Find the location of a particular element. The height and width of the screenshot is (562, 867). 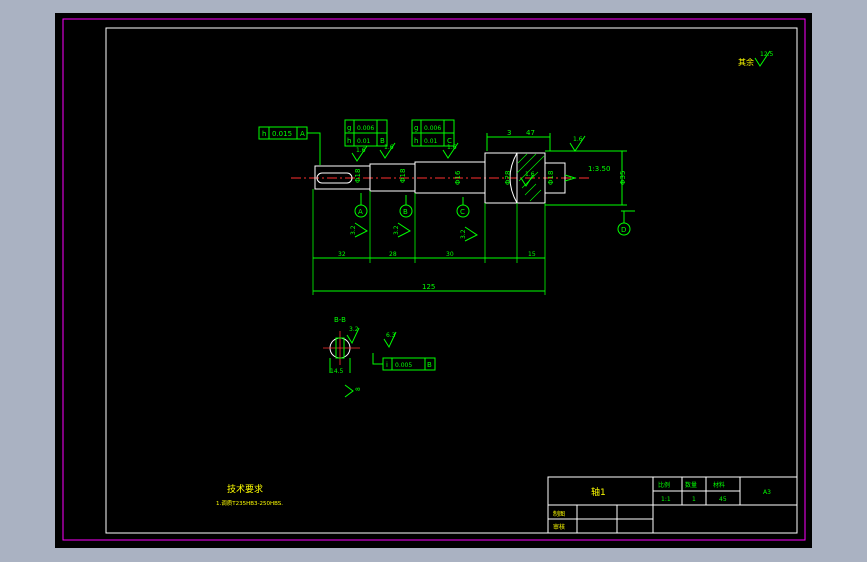

default-roughness-label: 其余 is located at coordinates (746, 62).